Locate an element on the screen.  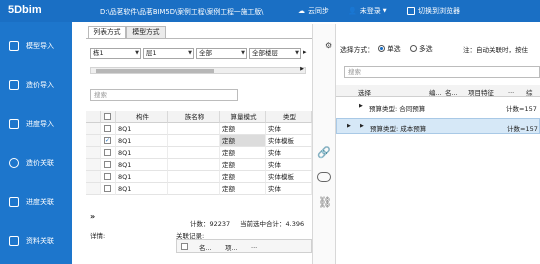
scroll-right-arrow: ▶ is located at coordinates (302, 69).